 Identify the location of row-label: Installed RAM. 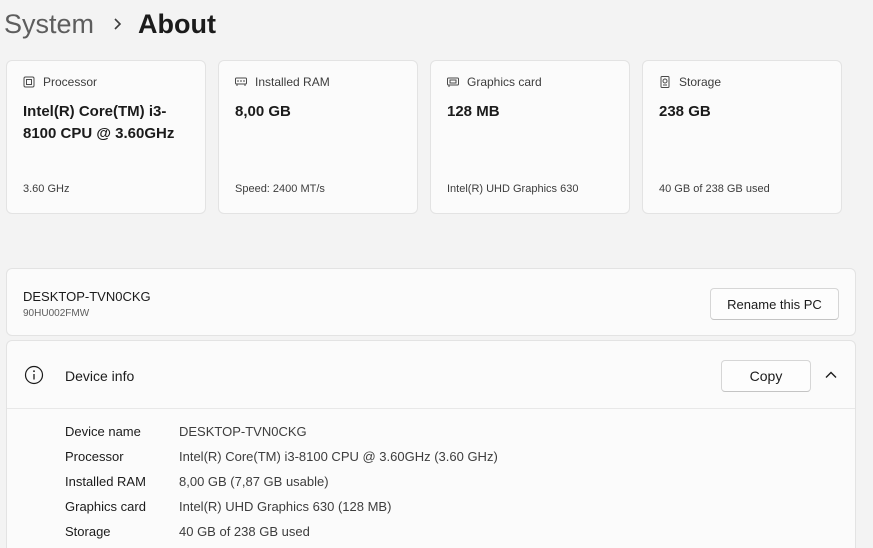
(105, 481).